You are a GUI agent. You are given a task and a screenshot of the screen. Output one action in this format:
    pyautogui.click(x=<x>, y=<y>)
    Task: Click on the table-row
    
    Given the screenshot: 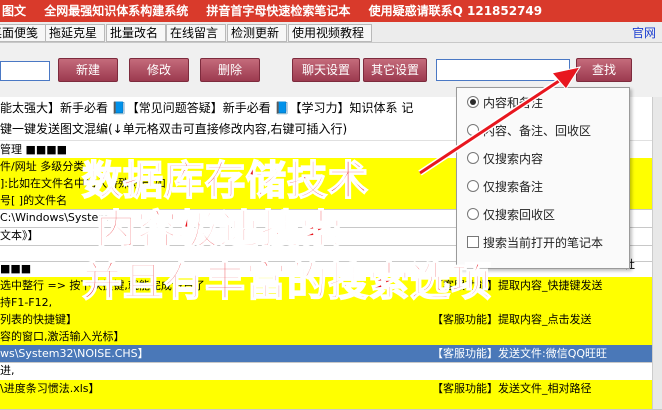 What is the action you would take?
    pyautogui.click(x=331, y=403)
    